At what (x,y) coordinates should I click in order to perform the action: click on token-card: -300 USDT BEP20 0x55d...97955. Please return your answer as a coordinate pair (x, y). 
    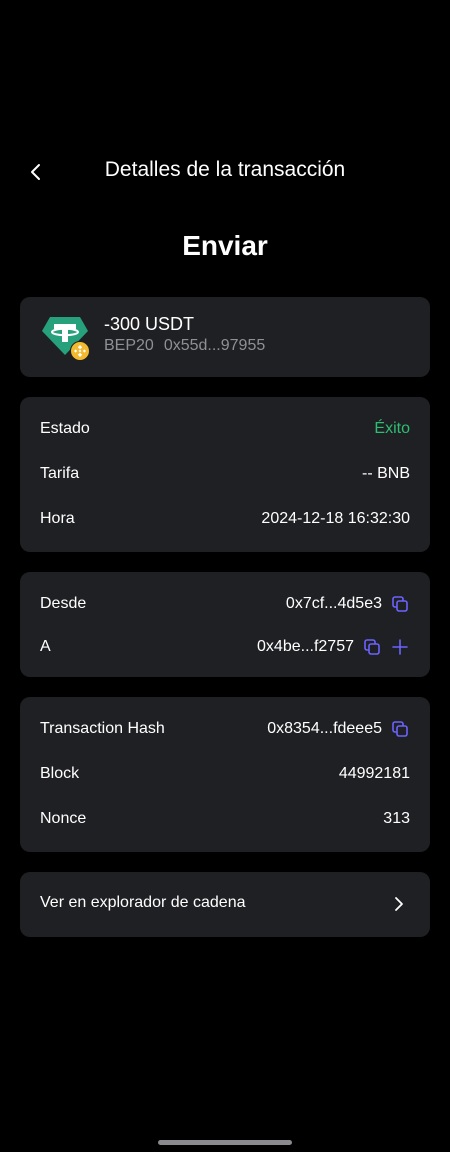
    Looking at the image, I should click on (225, 337).